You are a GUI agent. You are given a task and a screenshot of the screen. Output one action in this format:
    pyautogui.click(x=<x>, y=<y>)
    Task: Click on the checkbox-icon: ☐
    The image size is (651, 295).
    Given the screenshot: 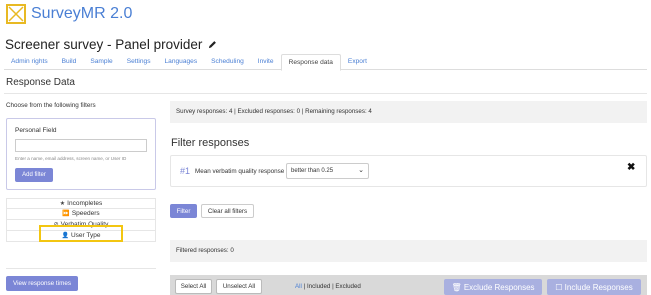 What is the action you would take?
    pyautogui.click(x=559, y=287)
    